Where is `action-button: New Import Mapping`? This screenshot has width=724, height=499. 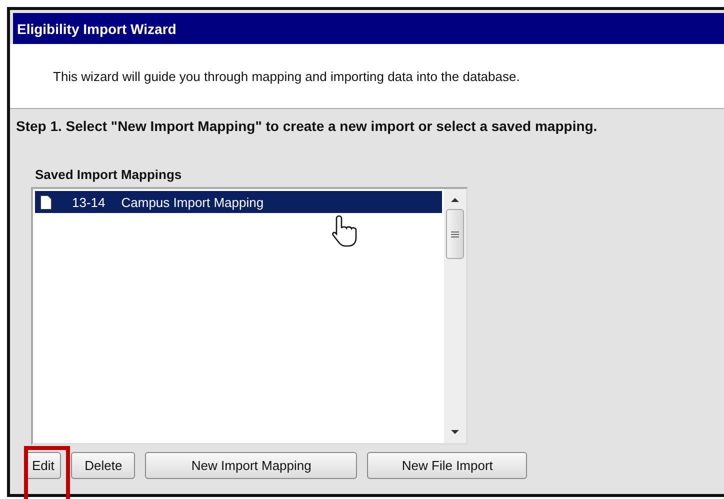 action-button: New Import Mapping is located at coordinates (251, 465).